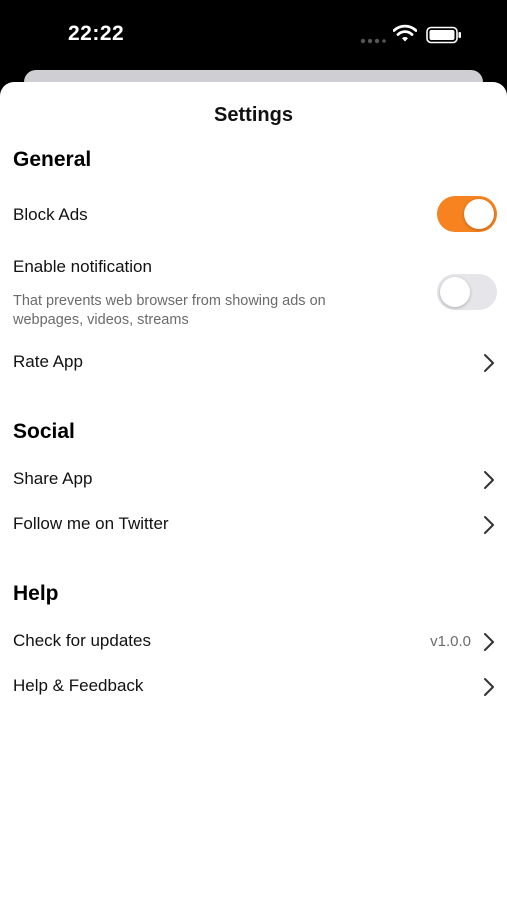 This screenshot has width=507, height=900. Describe the element at coordinates (253, 115) in the screenshot. I see `page-title: Settings` at that location.